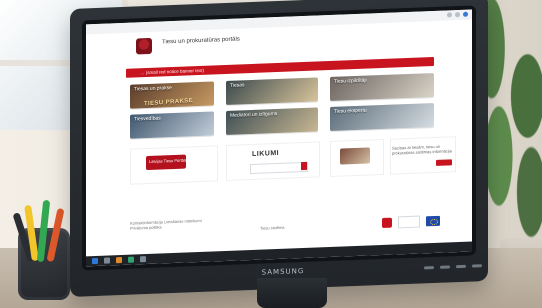 The image size is (542, 308). I want to click on footer-partners, so click(422, 221).